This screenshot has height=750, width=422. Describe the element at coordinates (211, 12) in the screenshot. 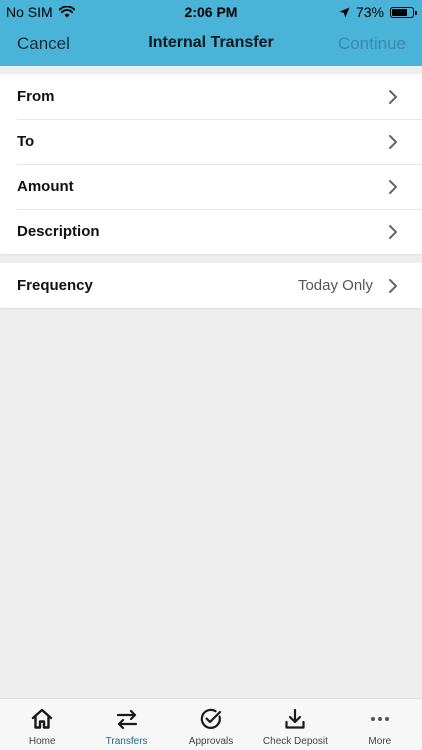

I see `status-bar: No SIM 2:06 PM 73%` at that location.